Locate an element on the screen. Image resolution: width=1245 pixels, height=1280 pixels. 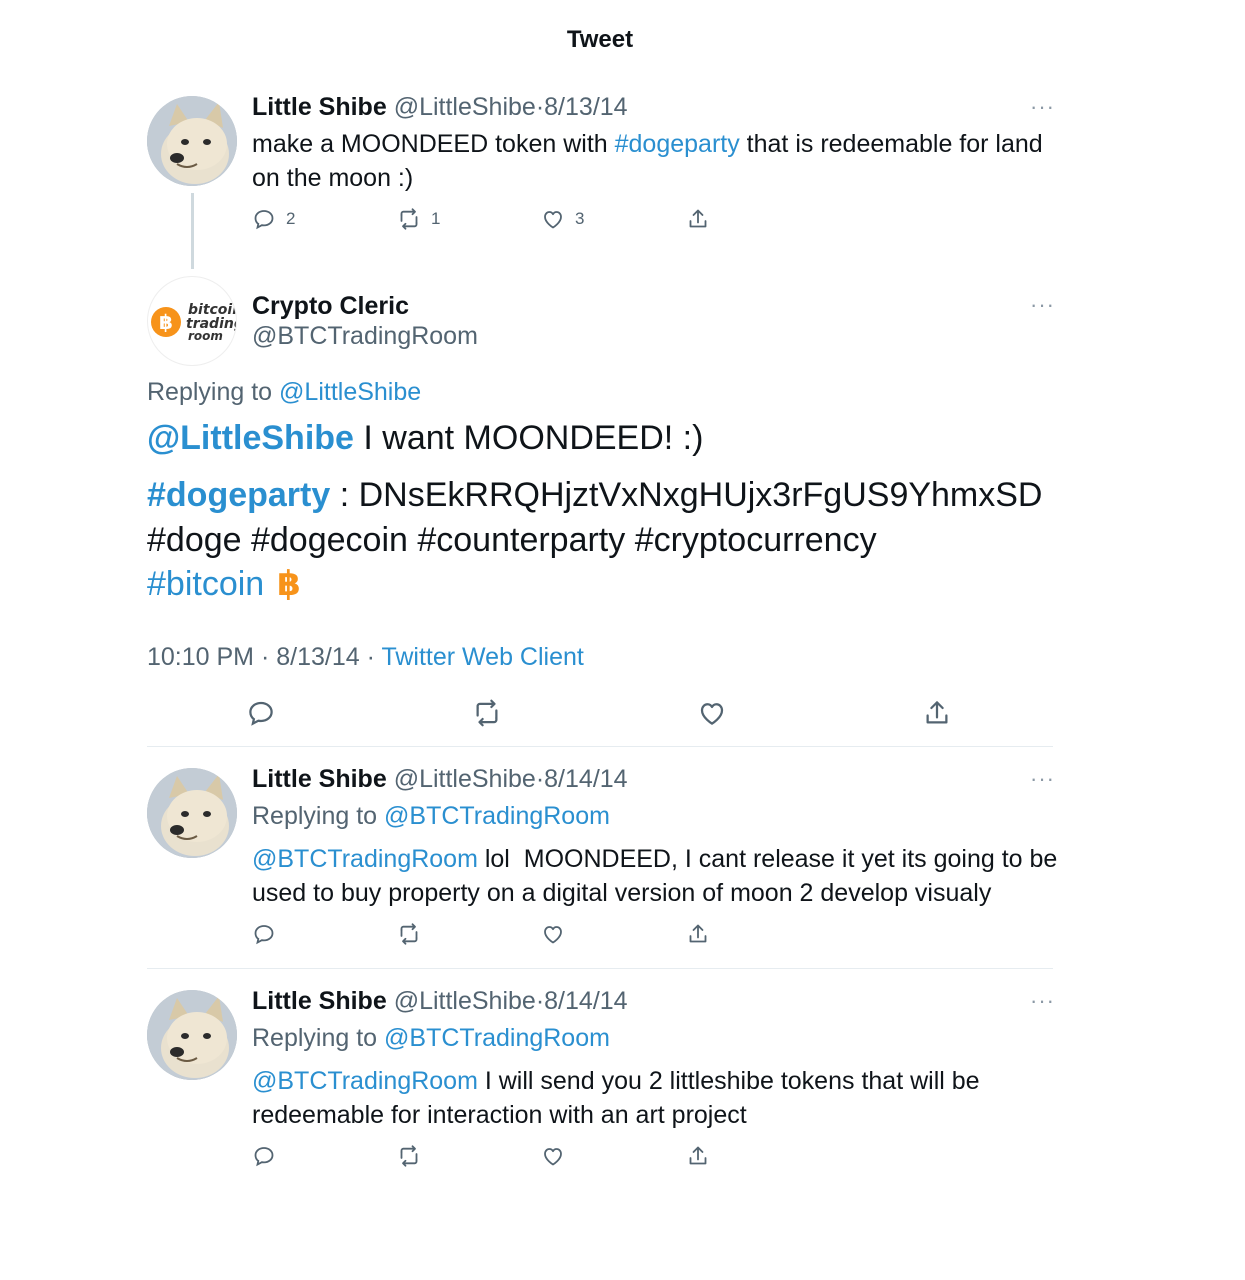
replying-to: Replying to @LittleShibe is located at coordinates (284, 392).